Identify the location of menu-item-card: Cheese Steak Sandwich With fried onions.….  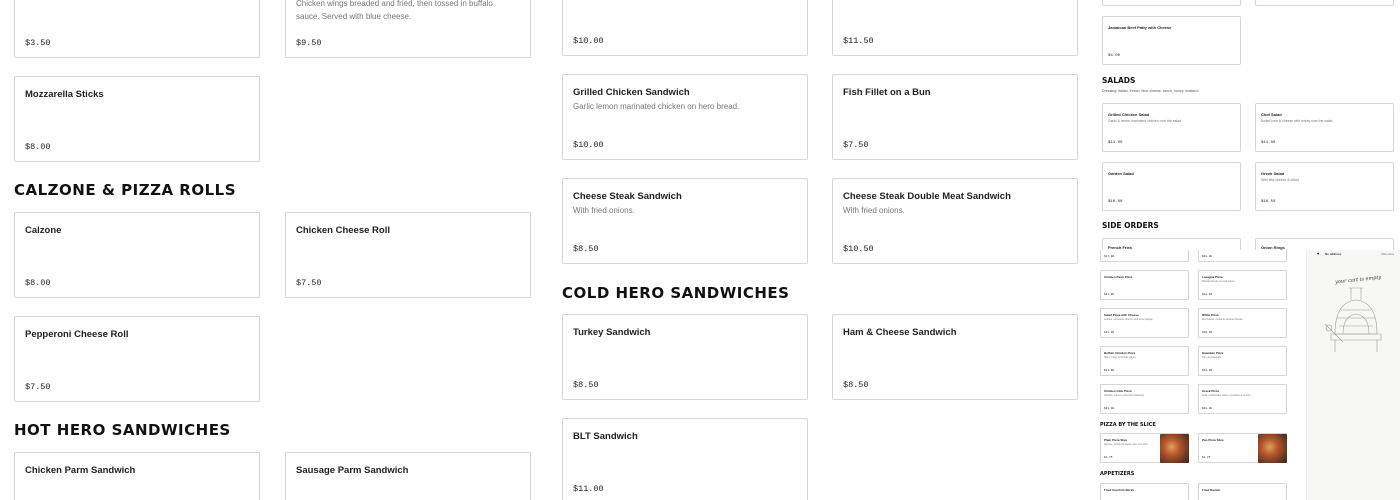
(685, 221).